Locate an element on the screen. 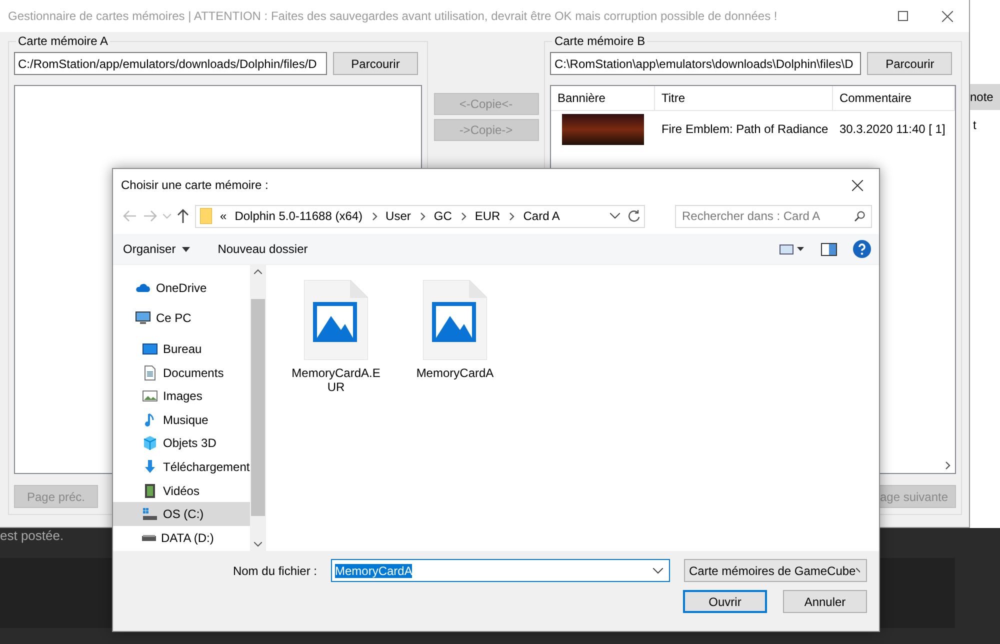 The height and width of the screenshot is (644, 1000). nav-item: Documents is located at coordinates (181, 372).